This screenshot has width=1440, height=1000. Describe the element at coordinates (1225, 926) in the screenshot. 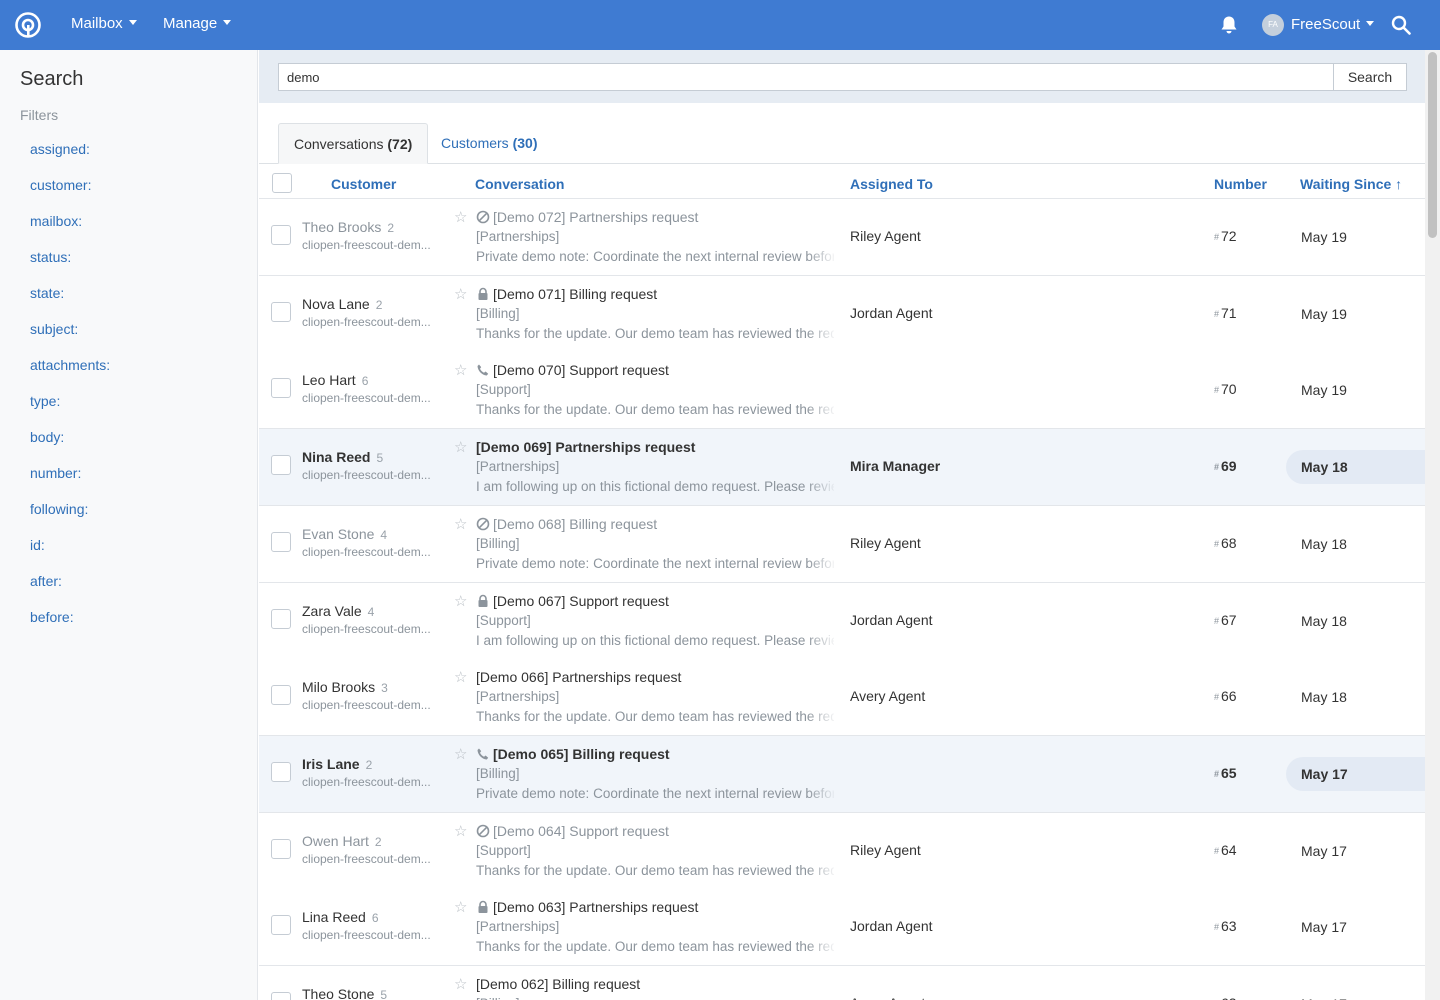

I see `conversation-number: #63` at that location.